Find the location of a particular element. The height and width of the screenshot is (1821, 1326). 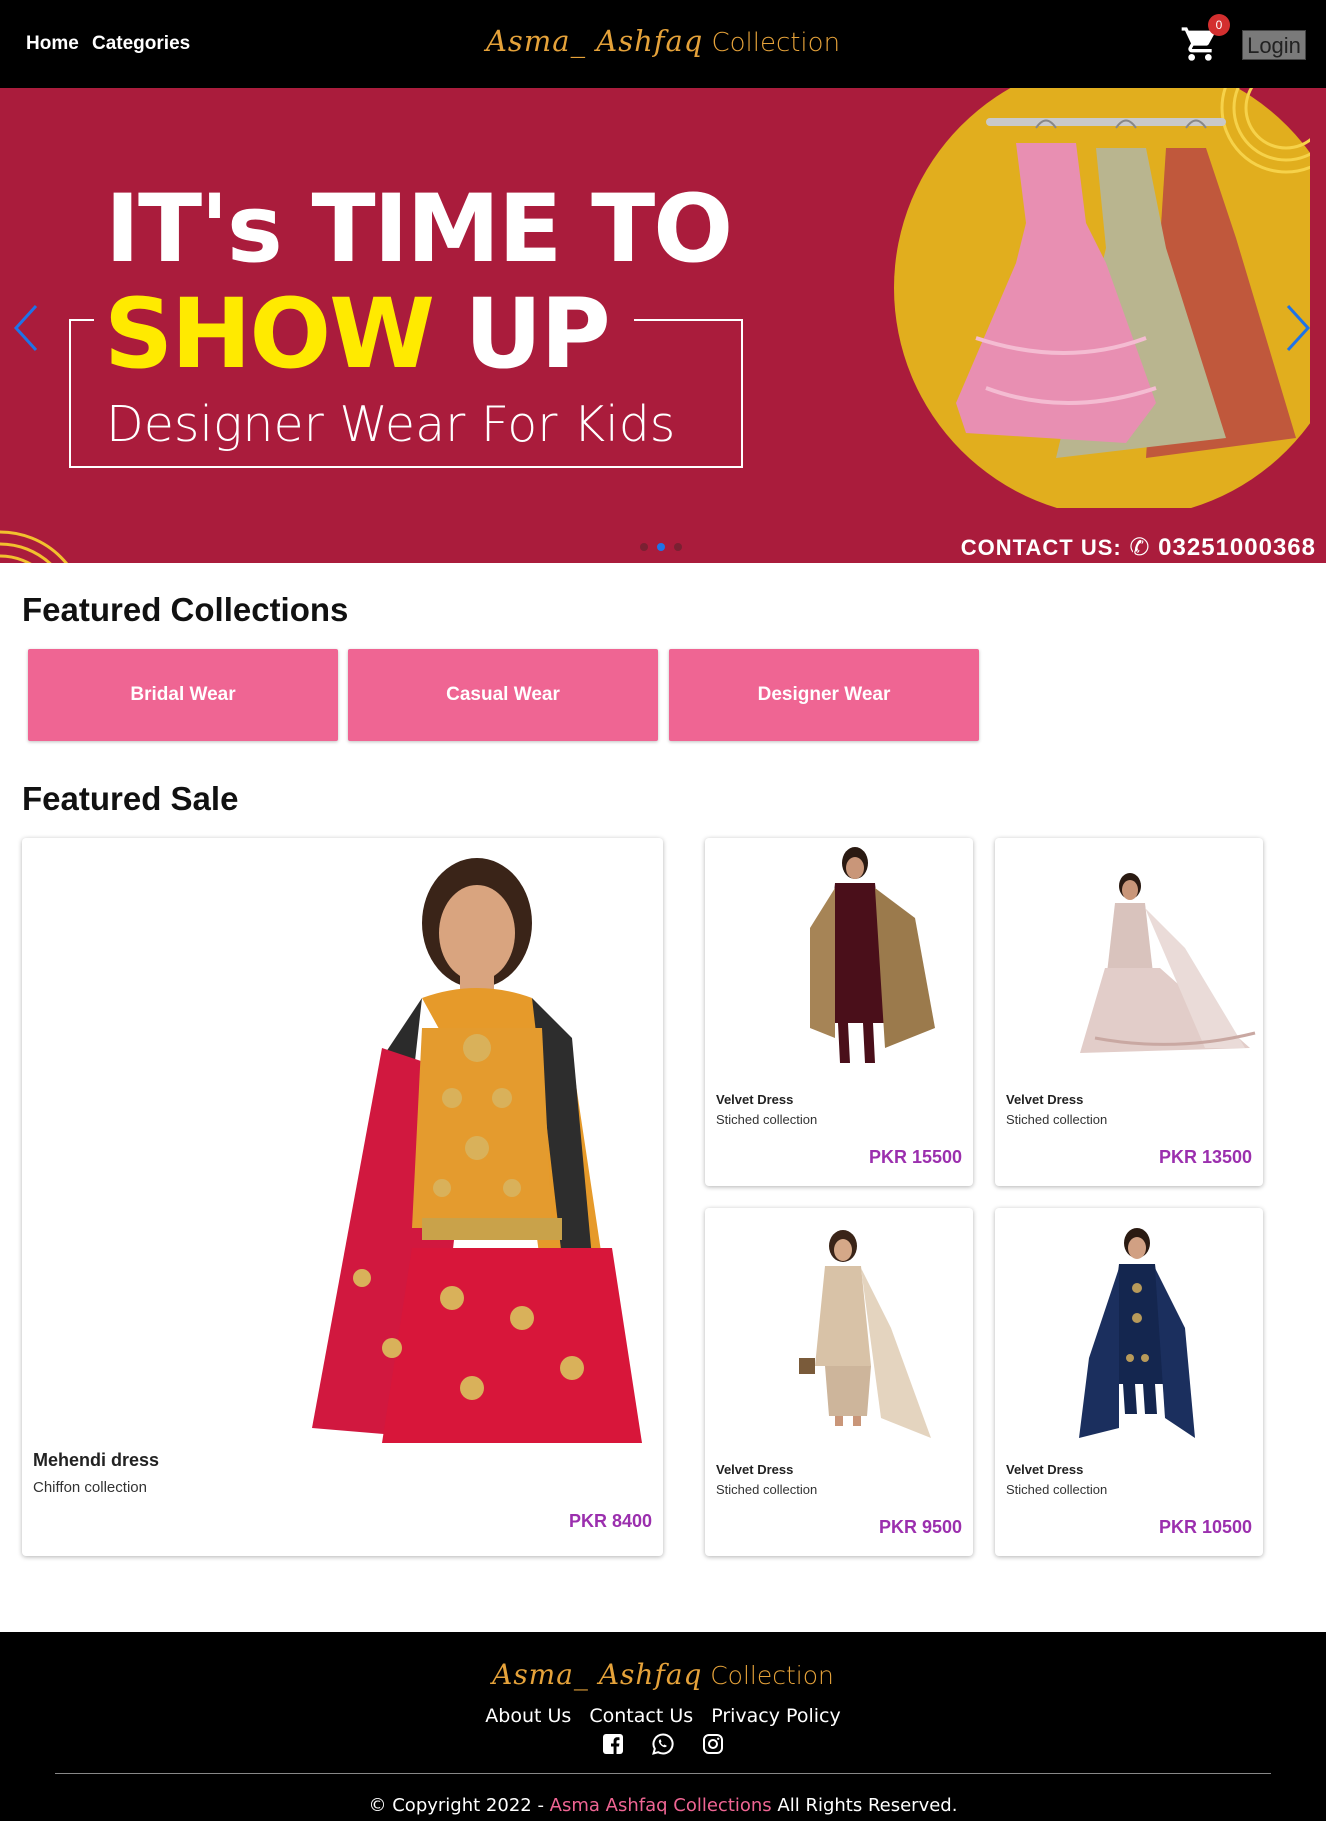

footer-brand-script: Asma_ Ashfaq is located at coordinates (597, 1674).